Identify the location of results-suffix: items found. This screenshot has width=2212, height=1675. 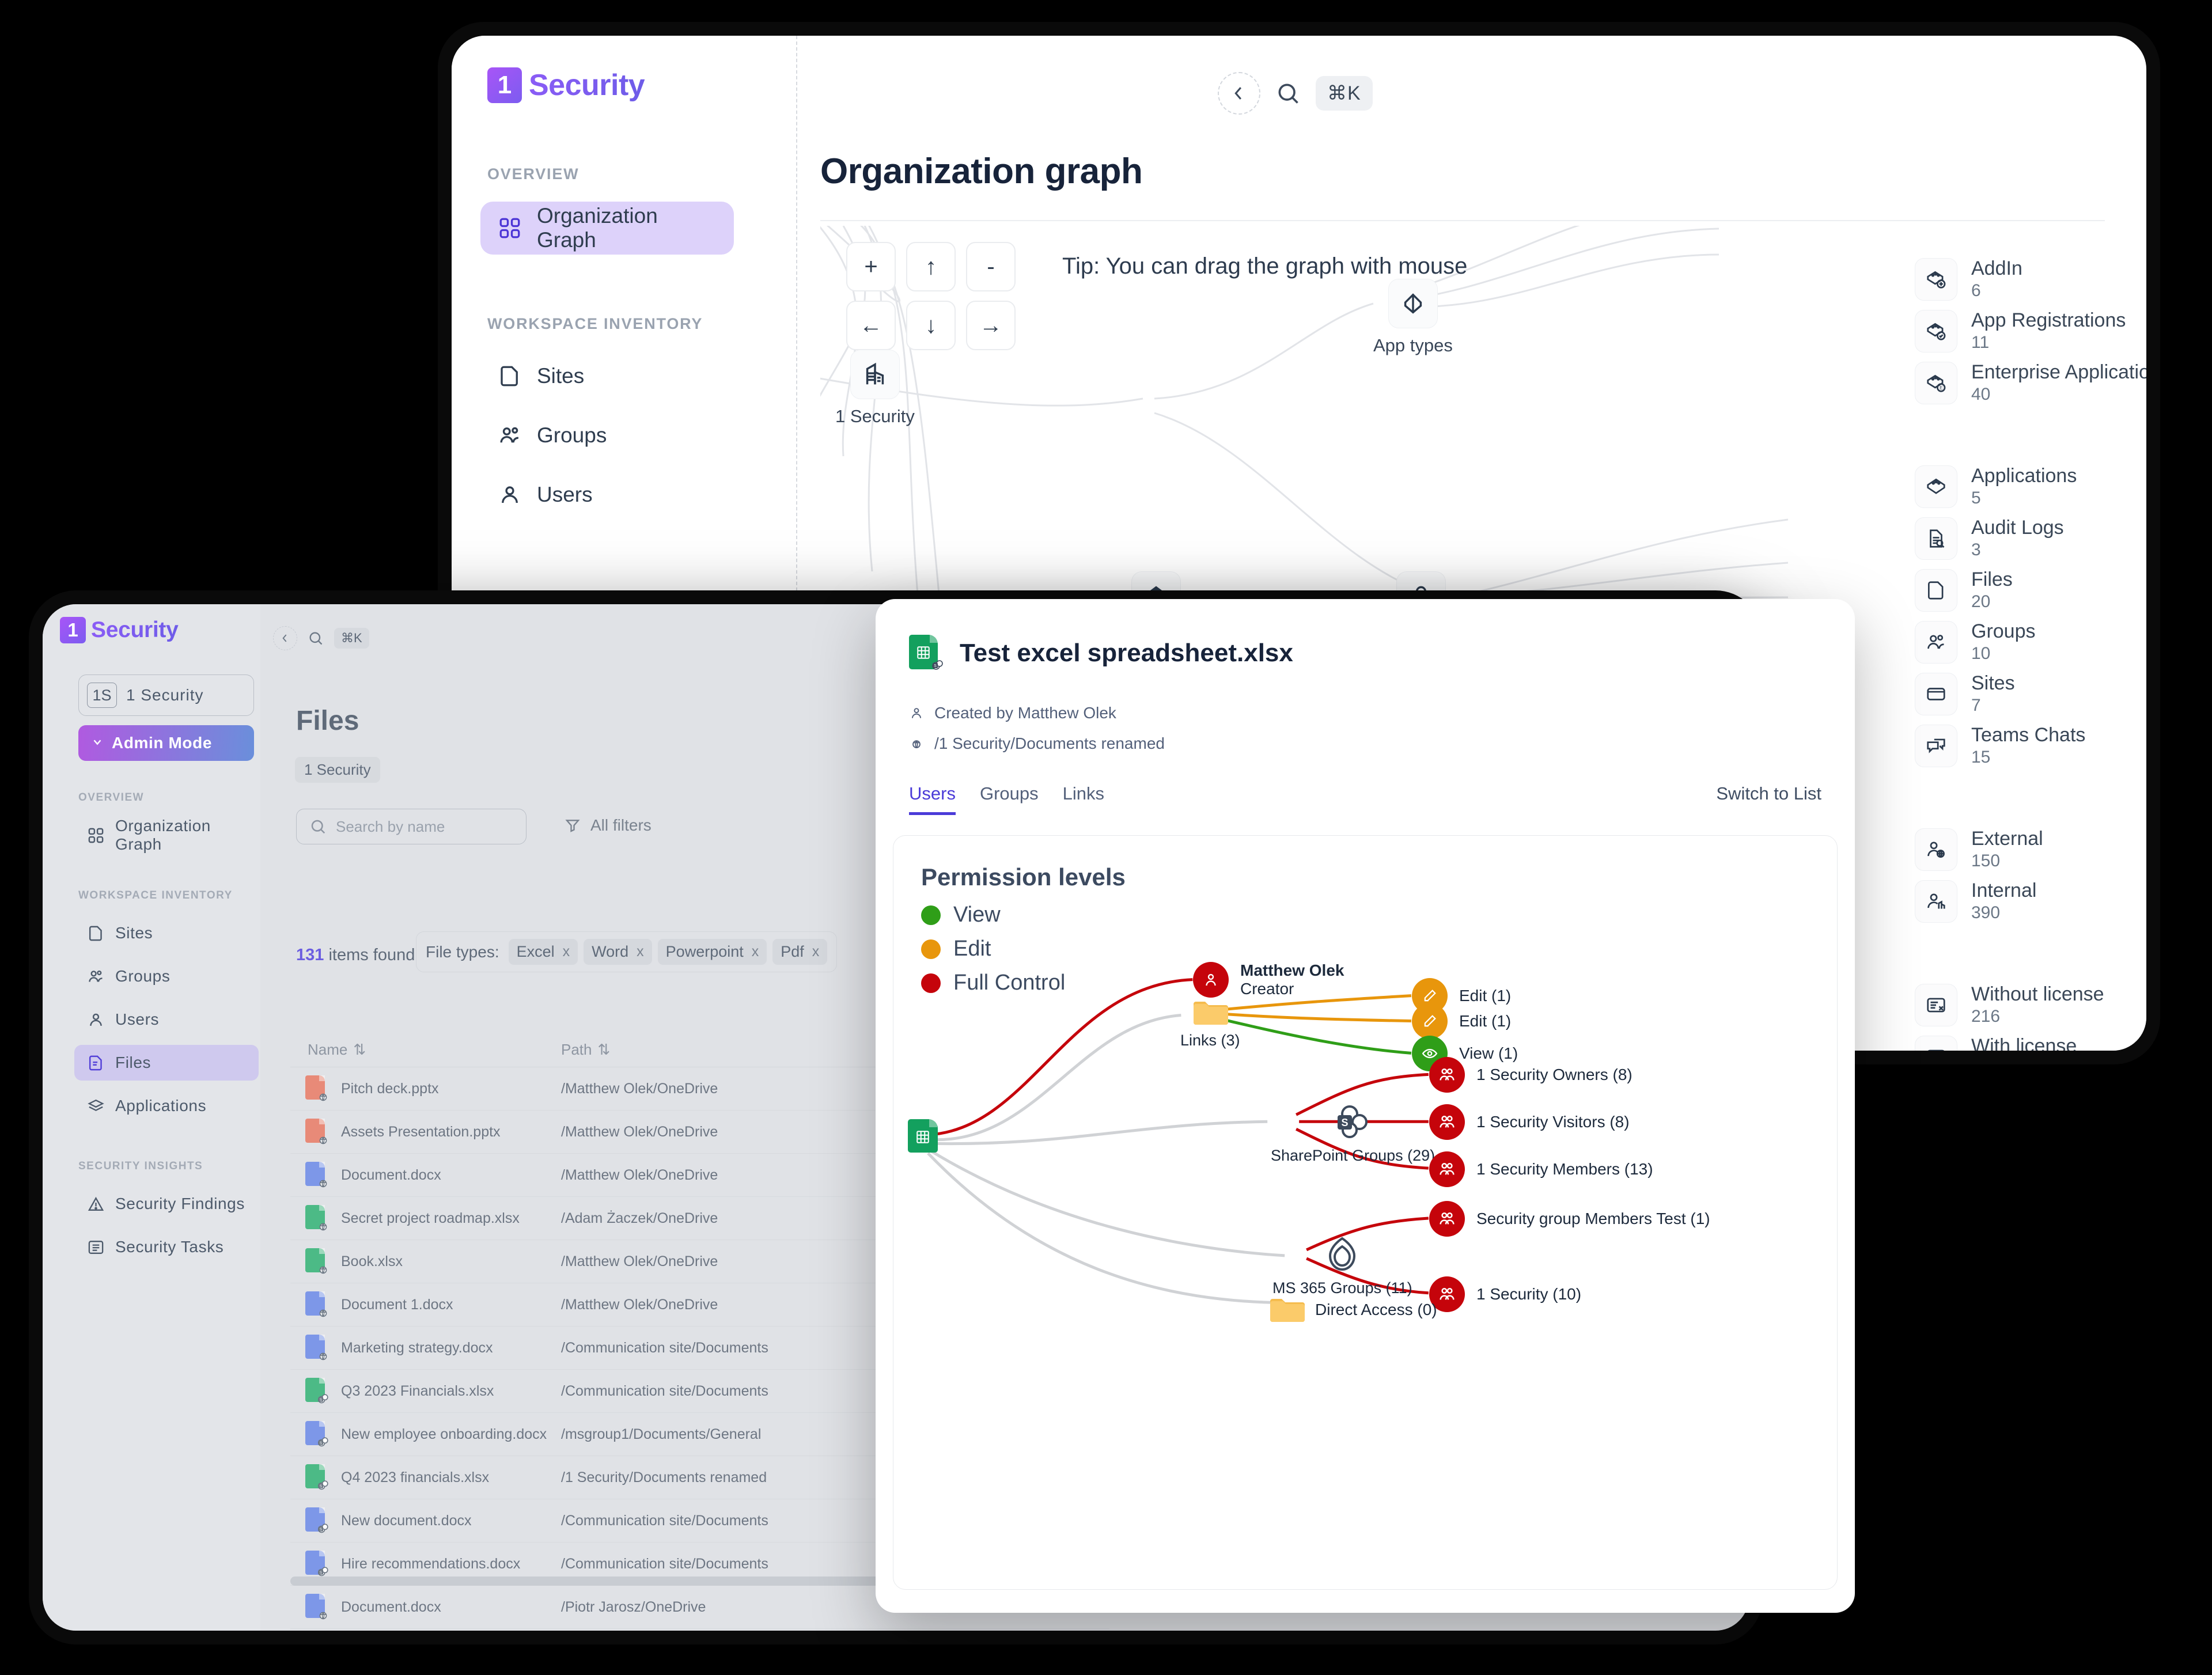
(371, 955).